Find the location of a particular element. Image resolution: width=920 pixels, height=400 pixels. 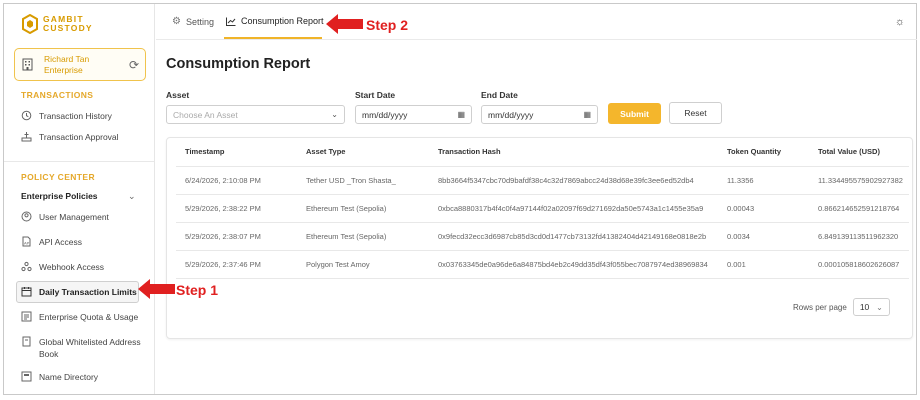

sidebar-item-label: Daily Transaction Limits is located at coordinates (88, 292).